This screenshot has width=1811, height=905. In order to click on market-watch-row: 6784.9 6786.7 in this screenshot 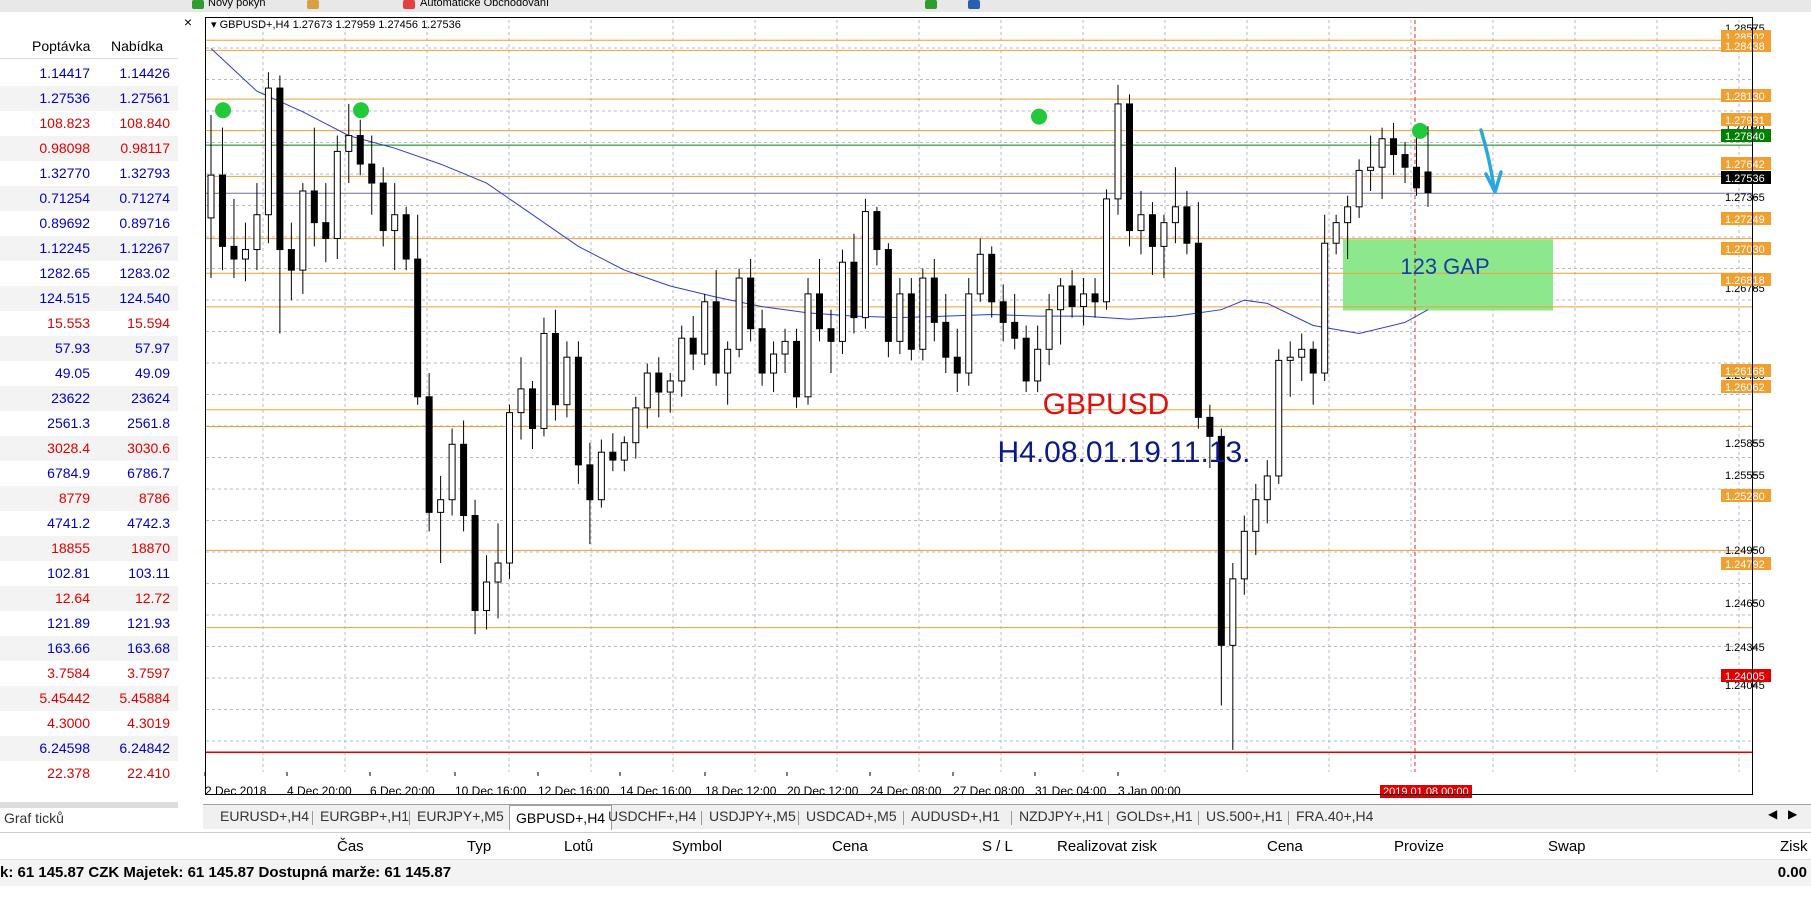, I will do `click(89, 473)`.